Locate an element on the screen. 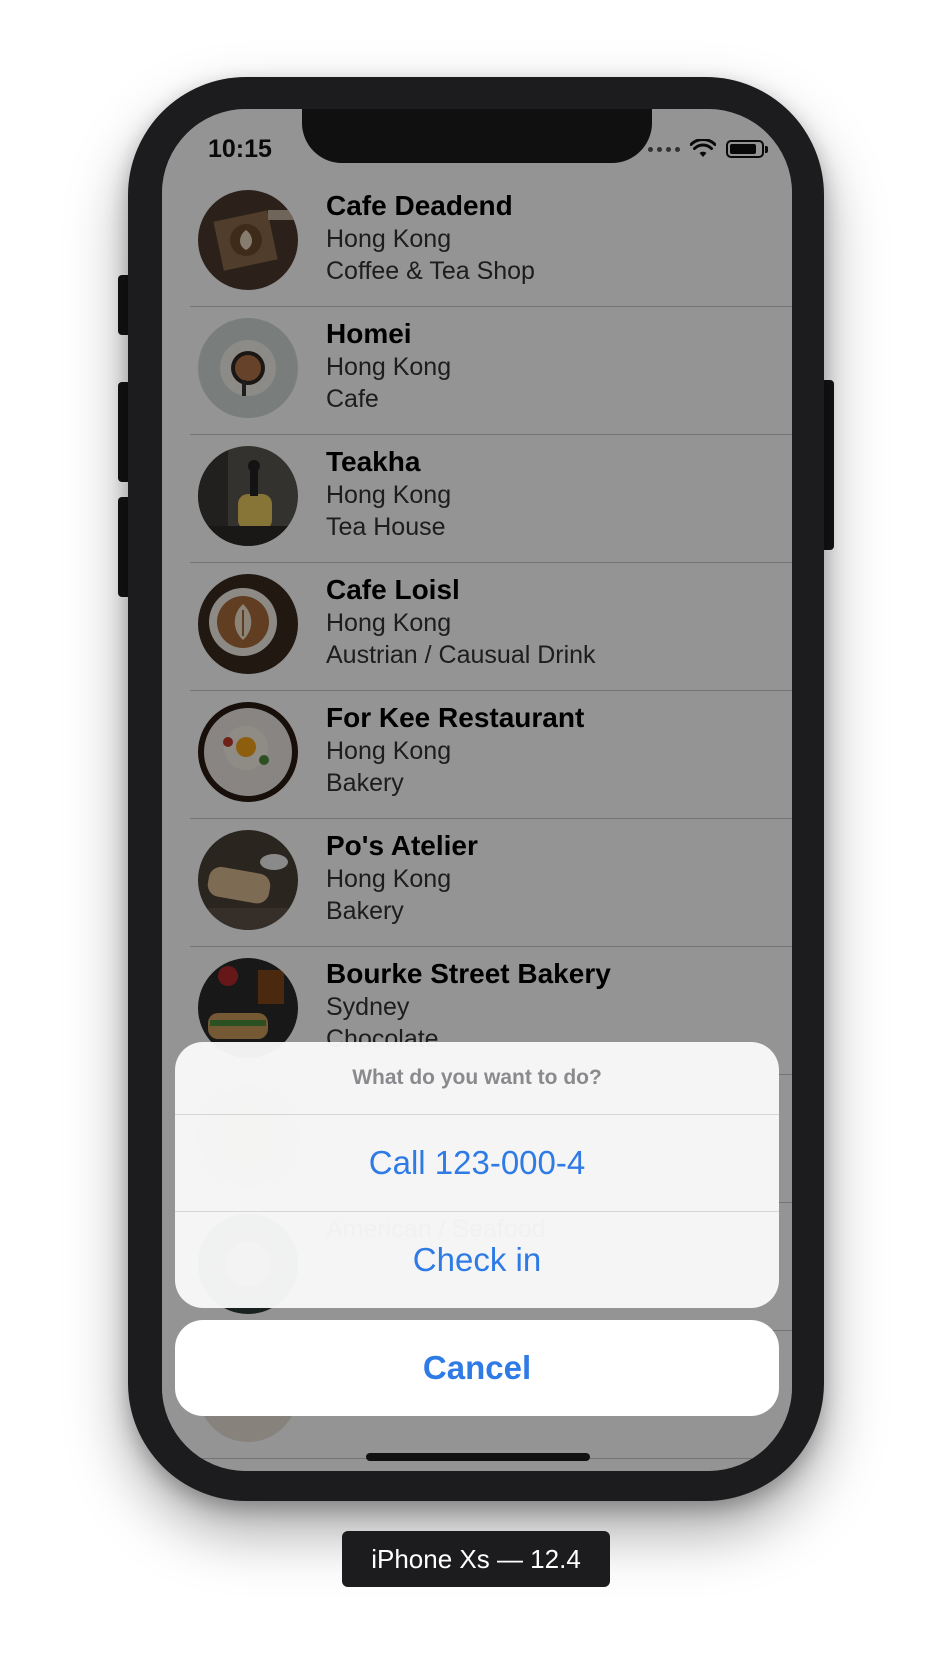 This screenshot has width=952, height=1654. cancel-button: Cancel is located at coordinates (477, 1368).